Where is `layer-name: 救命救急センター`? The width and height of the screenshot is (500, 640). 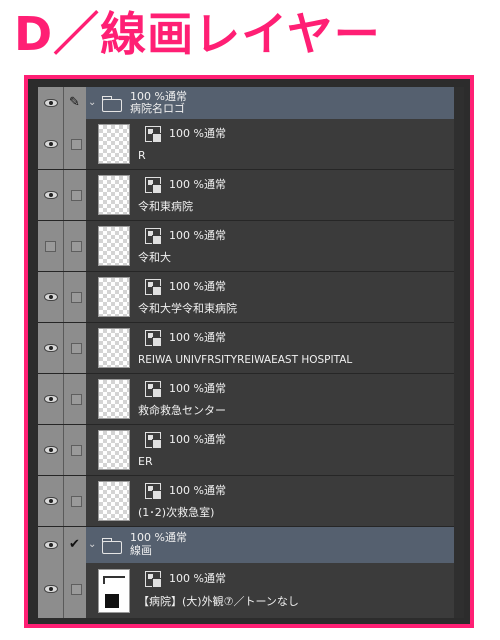
layer-name: 救命救急センター is located at coordinates (182, 410).